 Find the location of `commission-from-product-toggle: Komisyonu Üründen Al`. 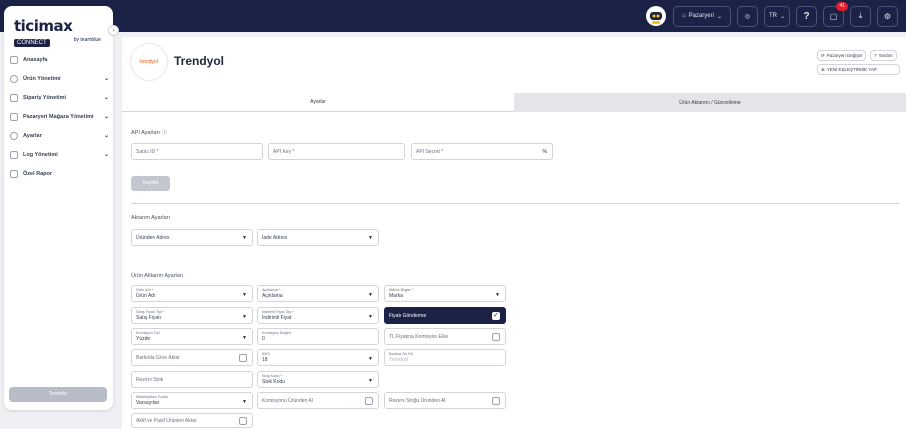

commission-from-product-toggle: Komisyonu Üründen Al is located at coordinates (318, 400).